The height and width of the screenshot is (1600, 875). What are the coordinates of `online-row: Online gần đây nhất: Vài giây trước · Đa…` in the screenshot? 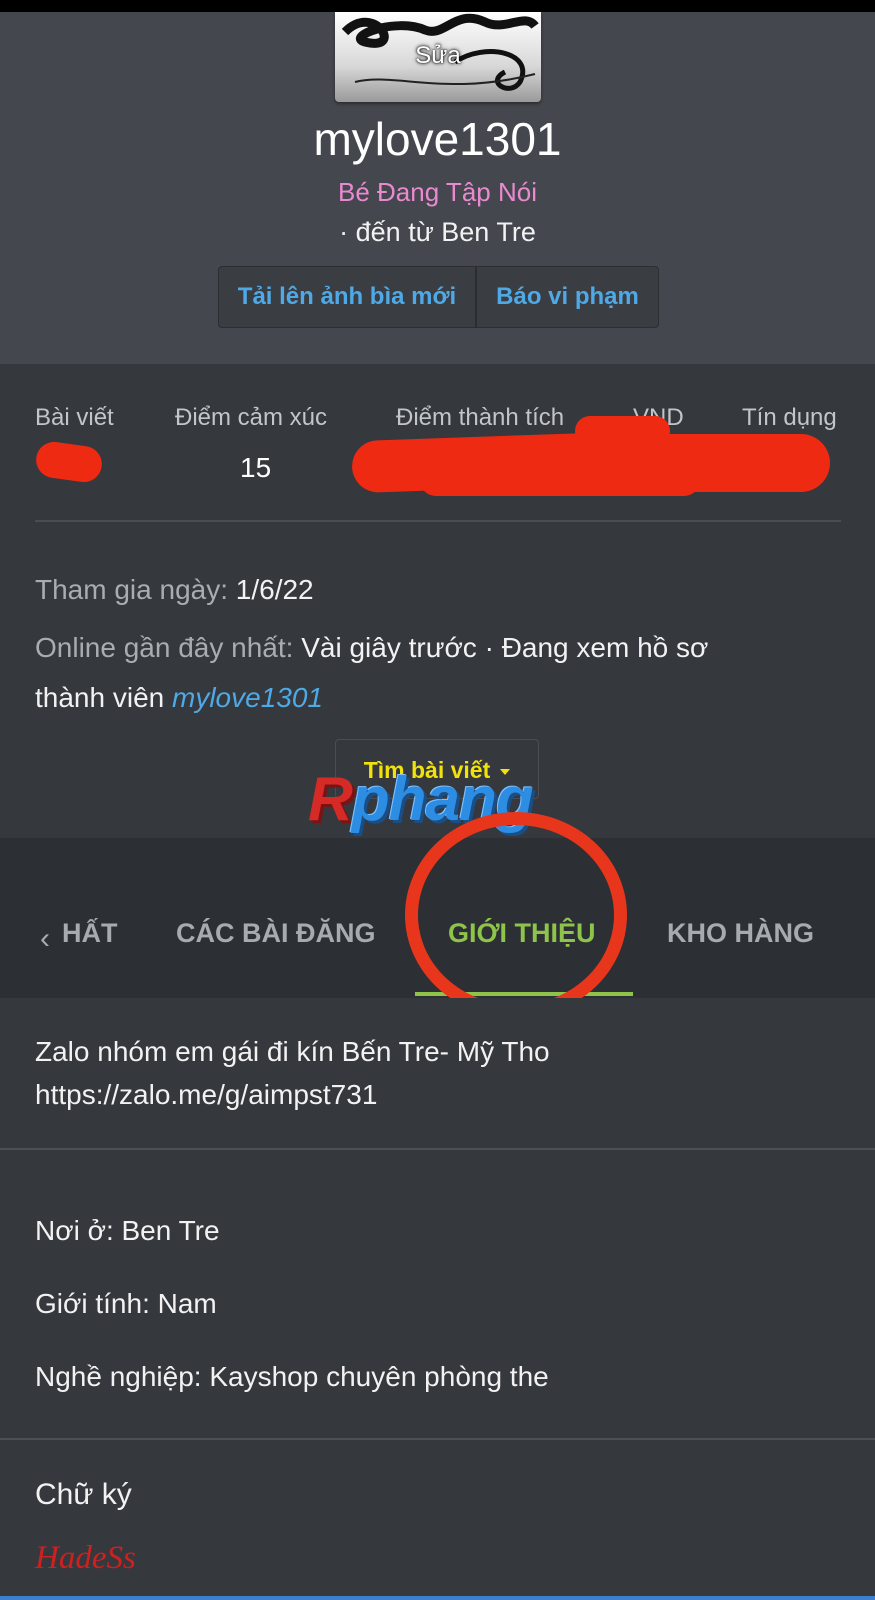 It's located at (371, 648).